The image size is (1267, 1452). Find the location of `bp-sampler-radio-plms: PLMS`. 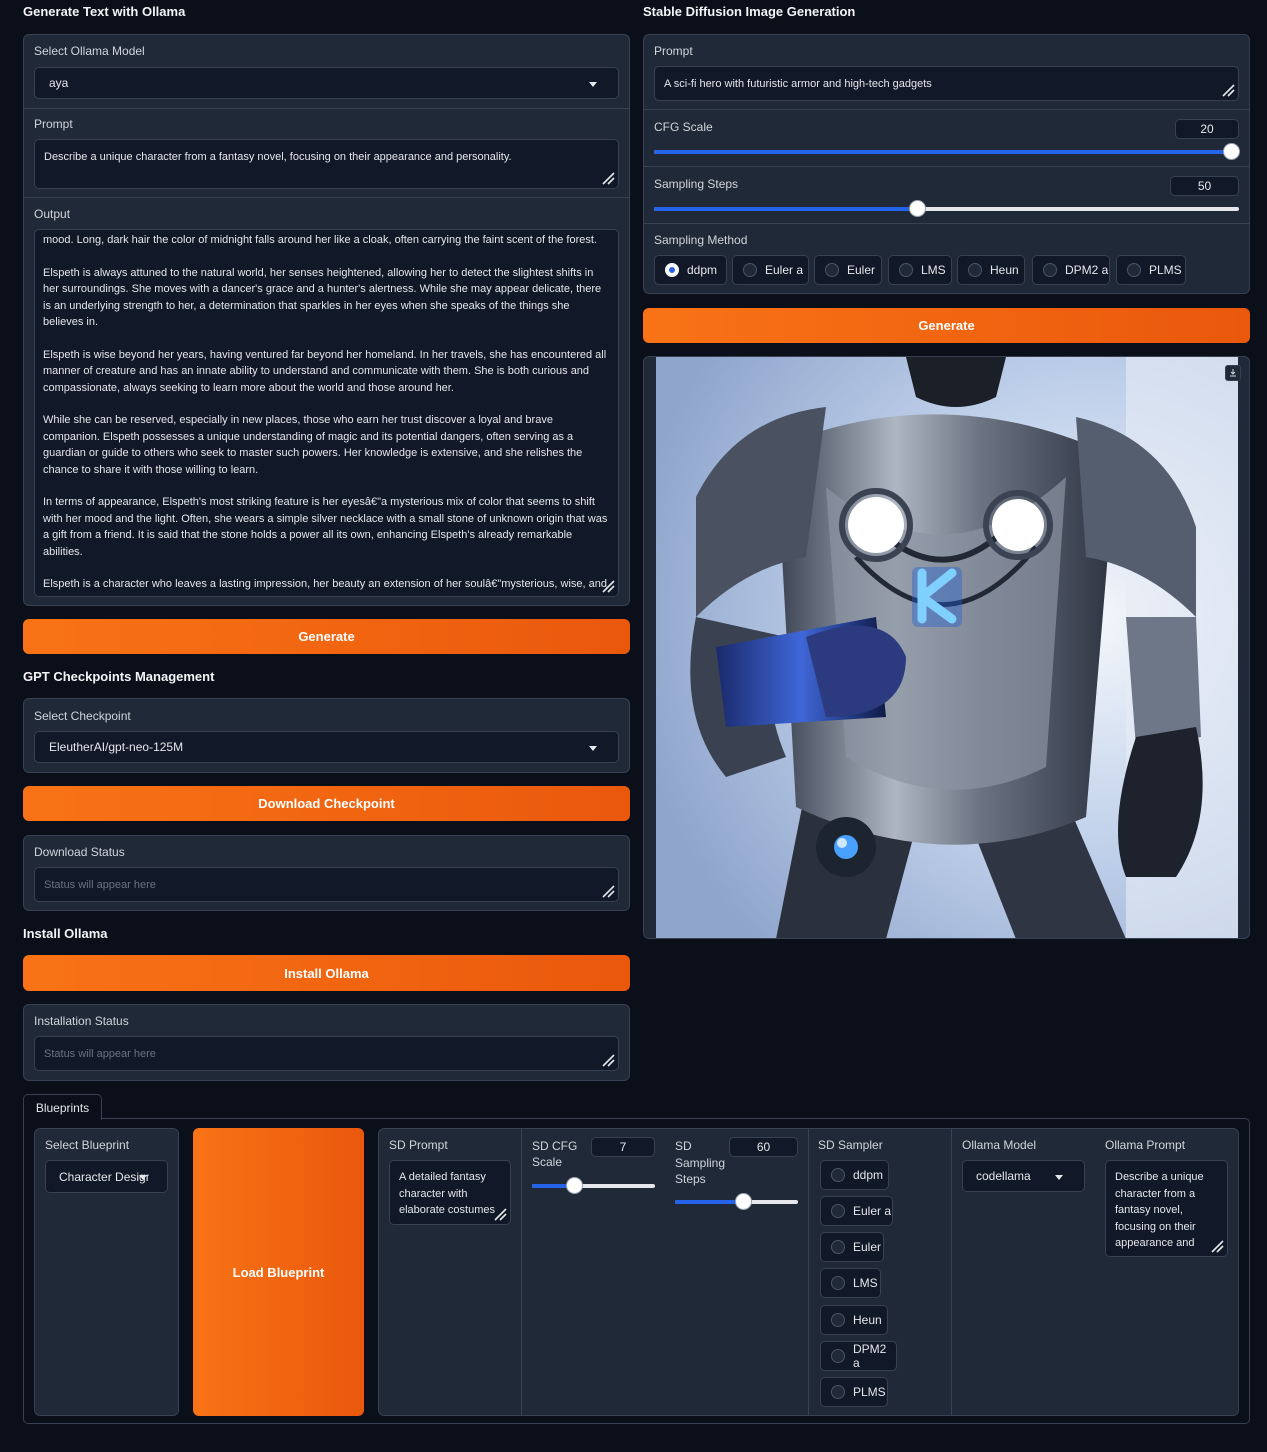

bp-sampler-radio-plms: PLMS is located at coordinates (854, 1392).